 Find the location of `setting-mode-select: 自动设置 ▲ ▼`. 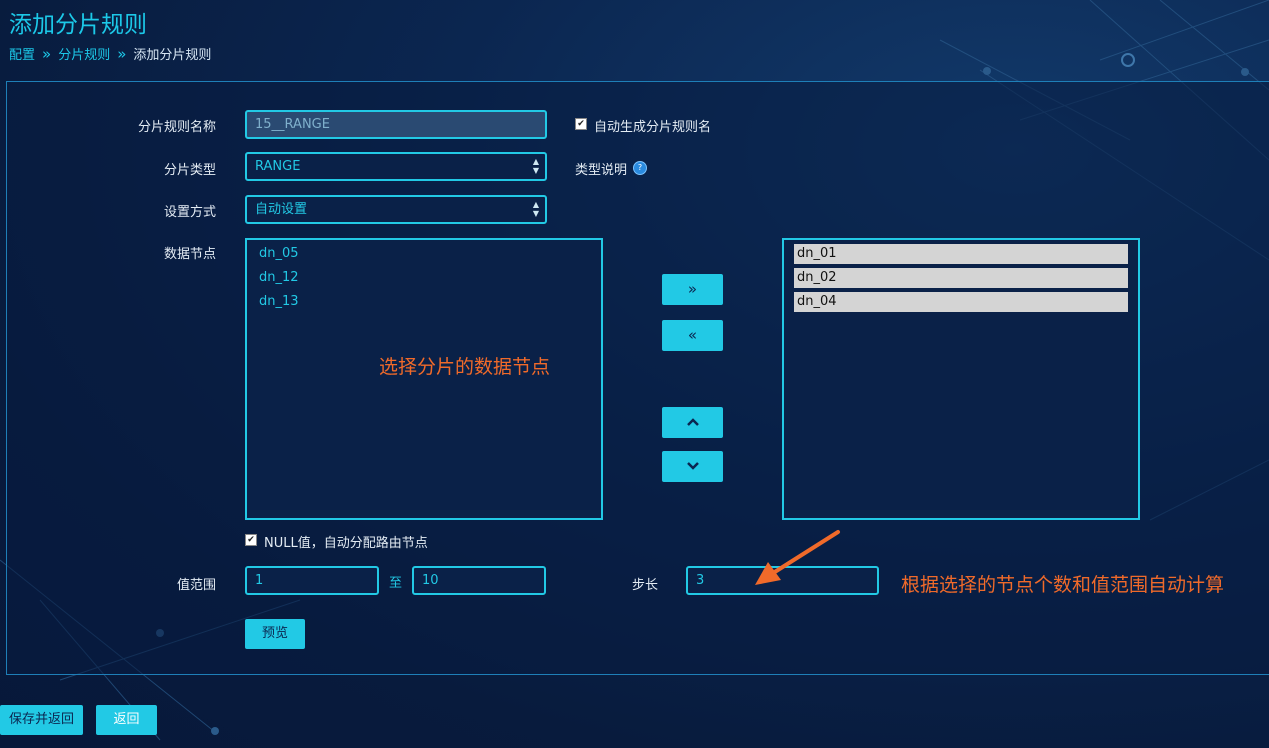

setting-mode-select: 自动设置 ▲ ▼ is located at coordinates (396, 209).